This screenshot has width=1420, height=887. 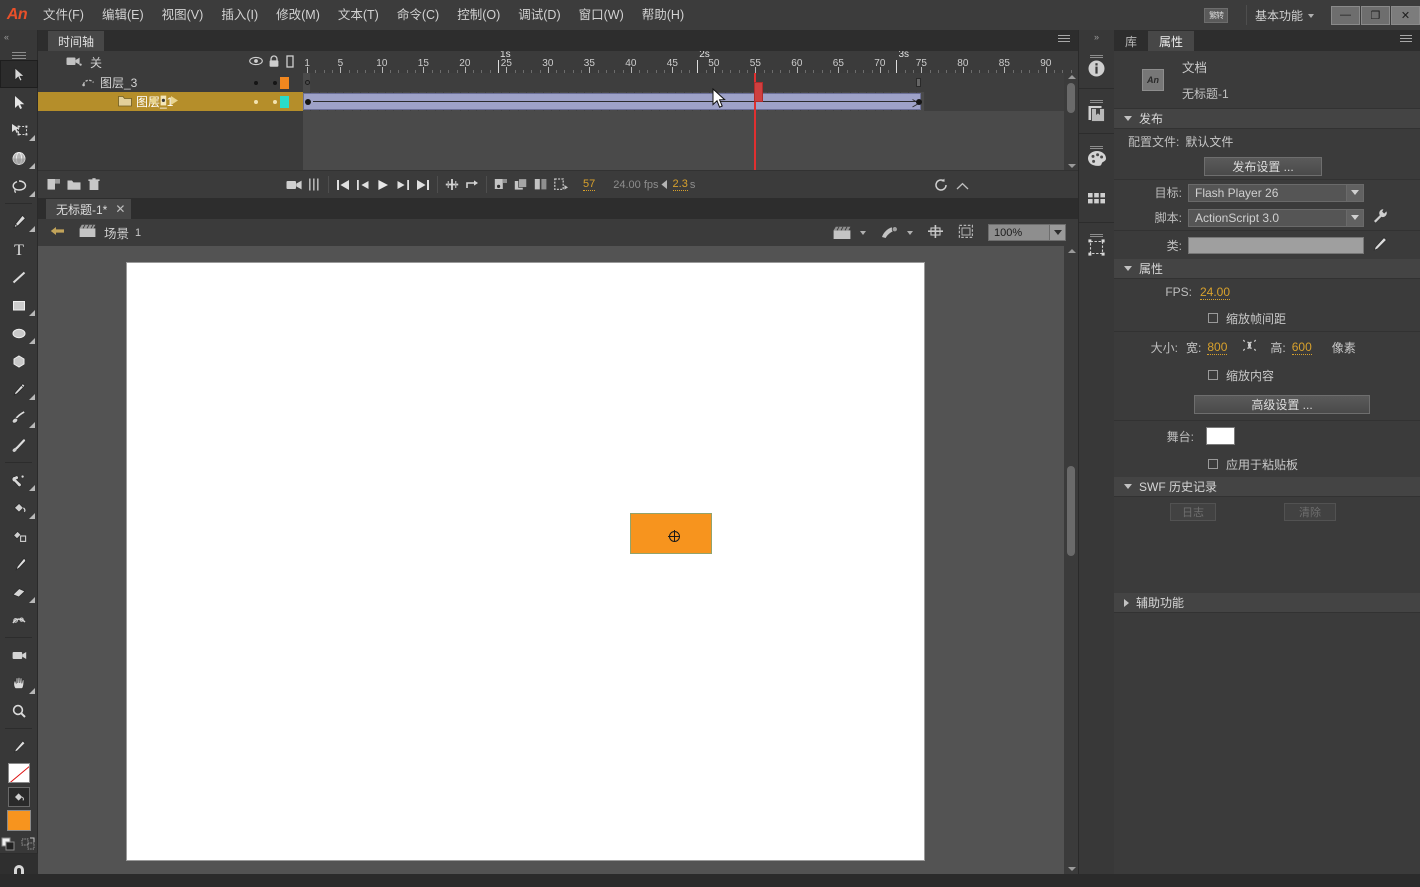 I want to click on language-toggle-button: 繁转, so click(x=1215, y=15).